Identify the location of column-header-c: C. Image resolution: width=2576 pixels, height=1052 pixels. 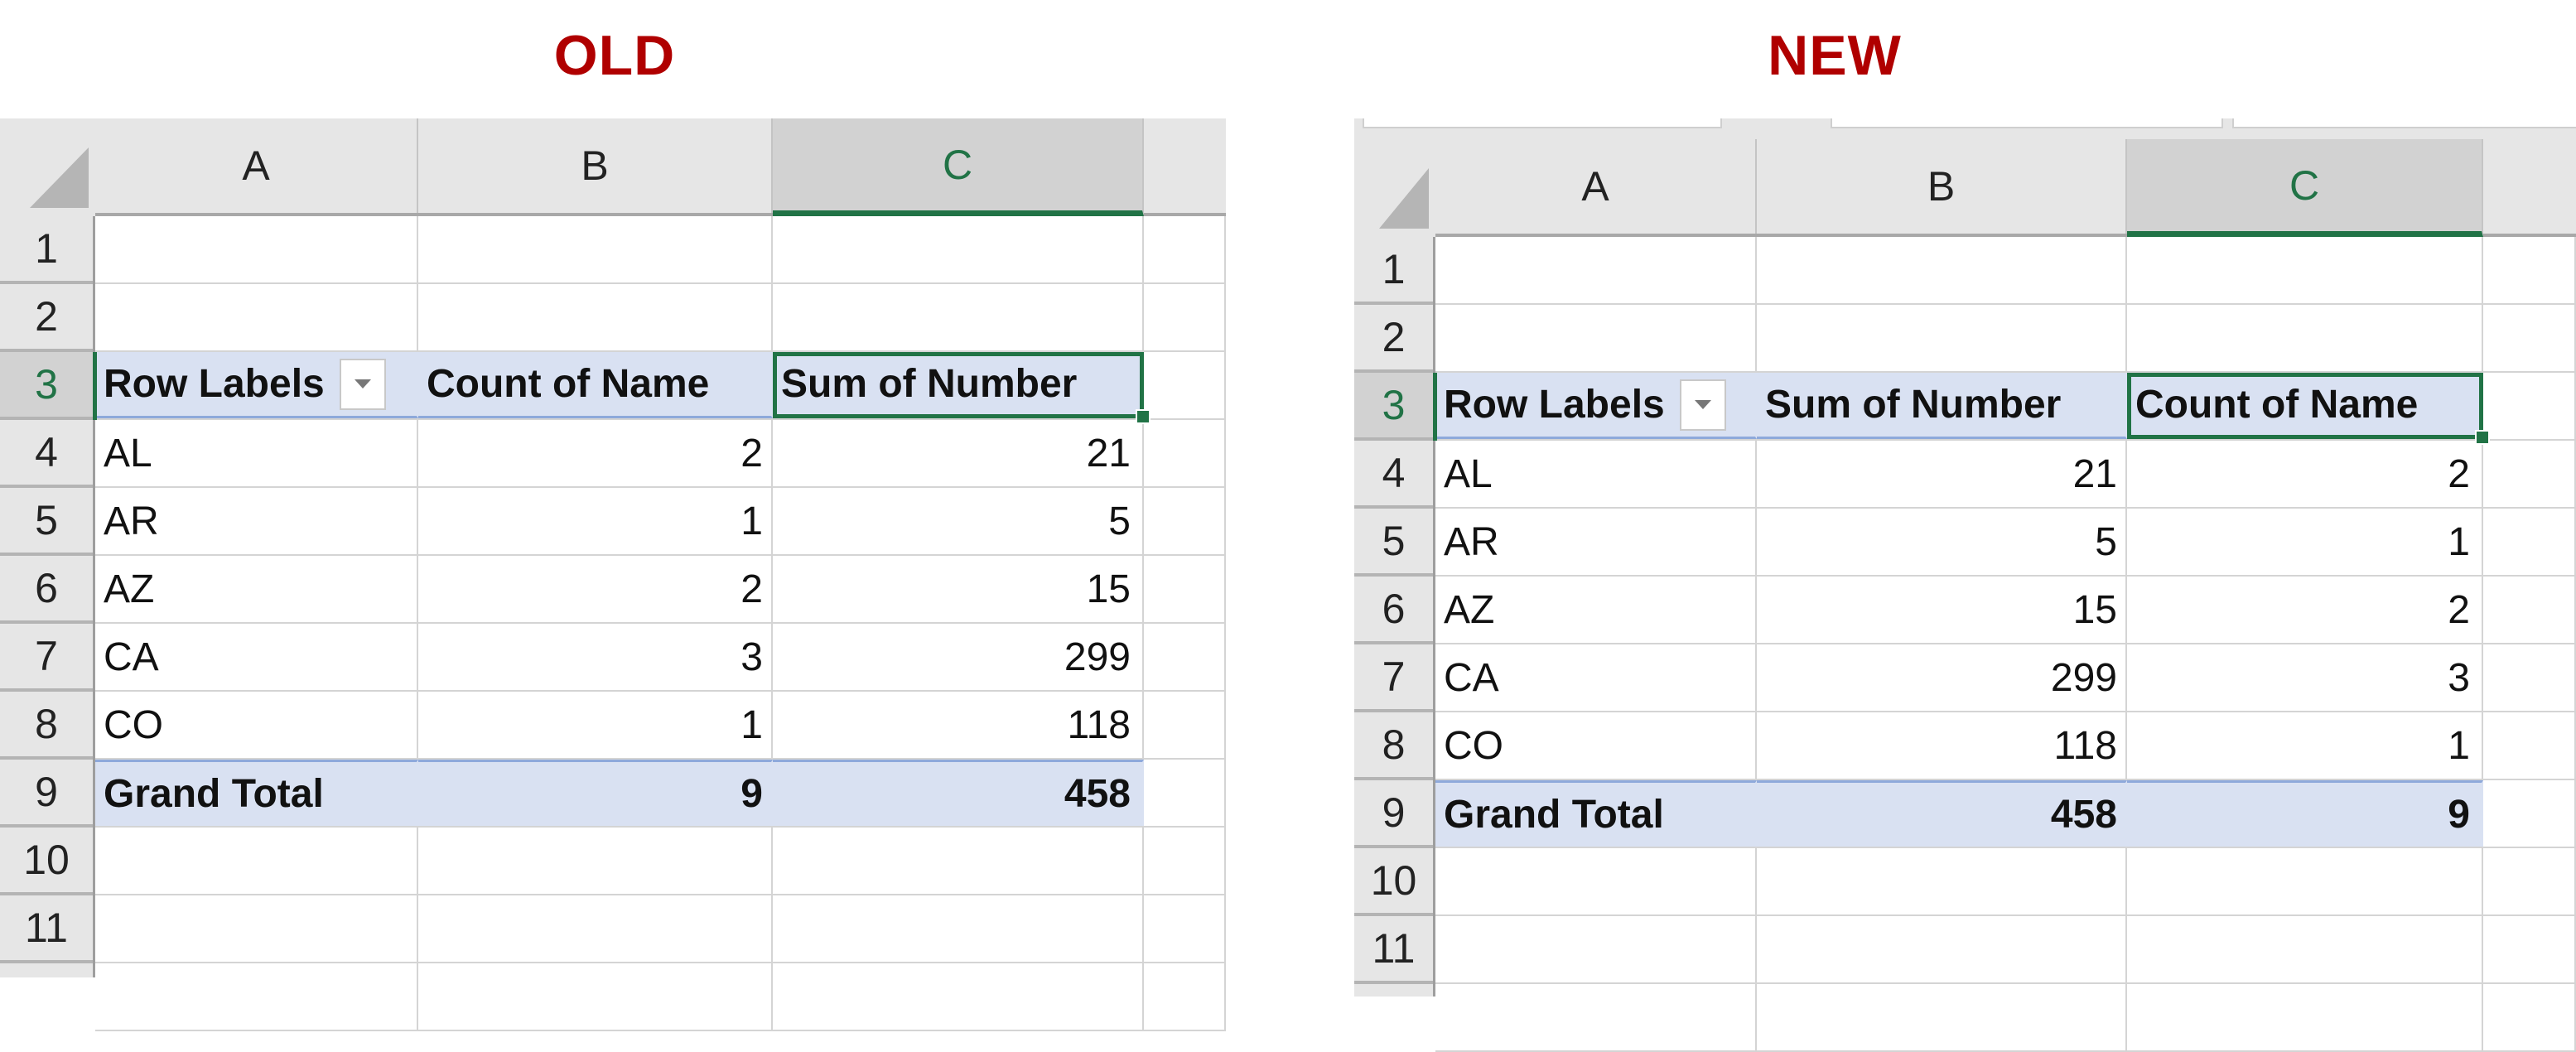
(2305, 188).